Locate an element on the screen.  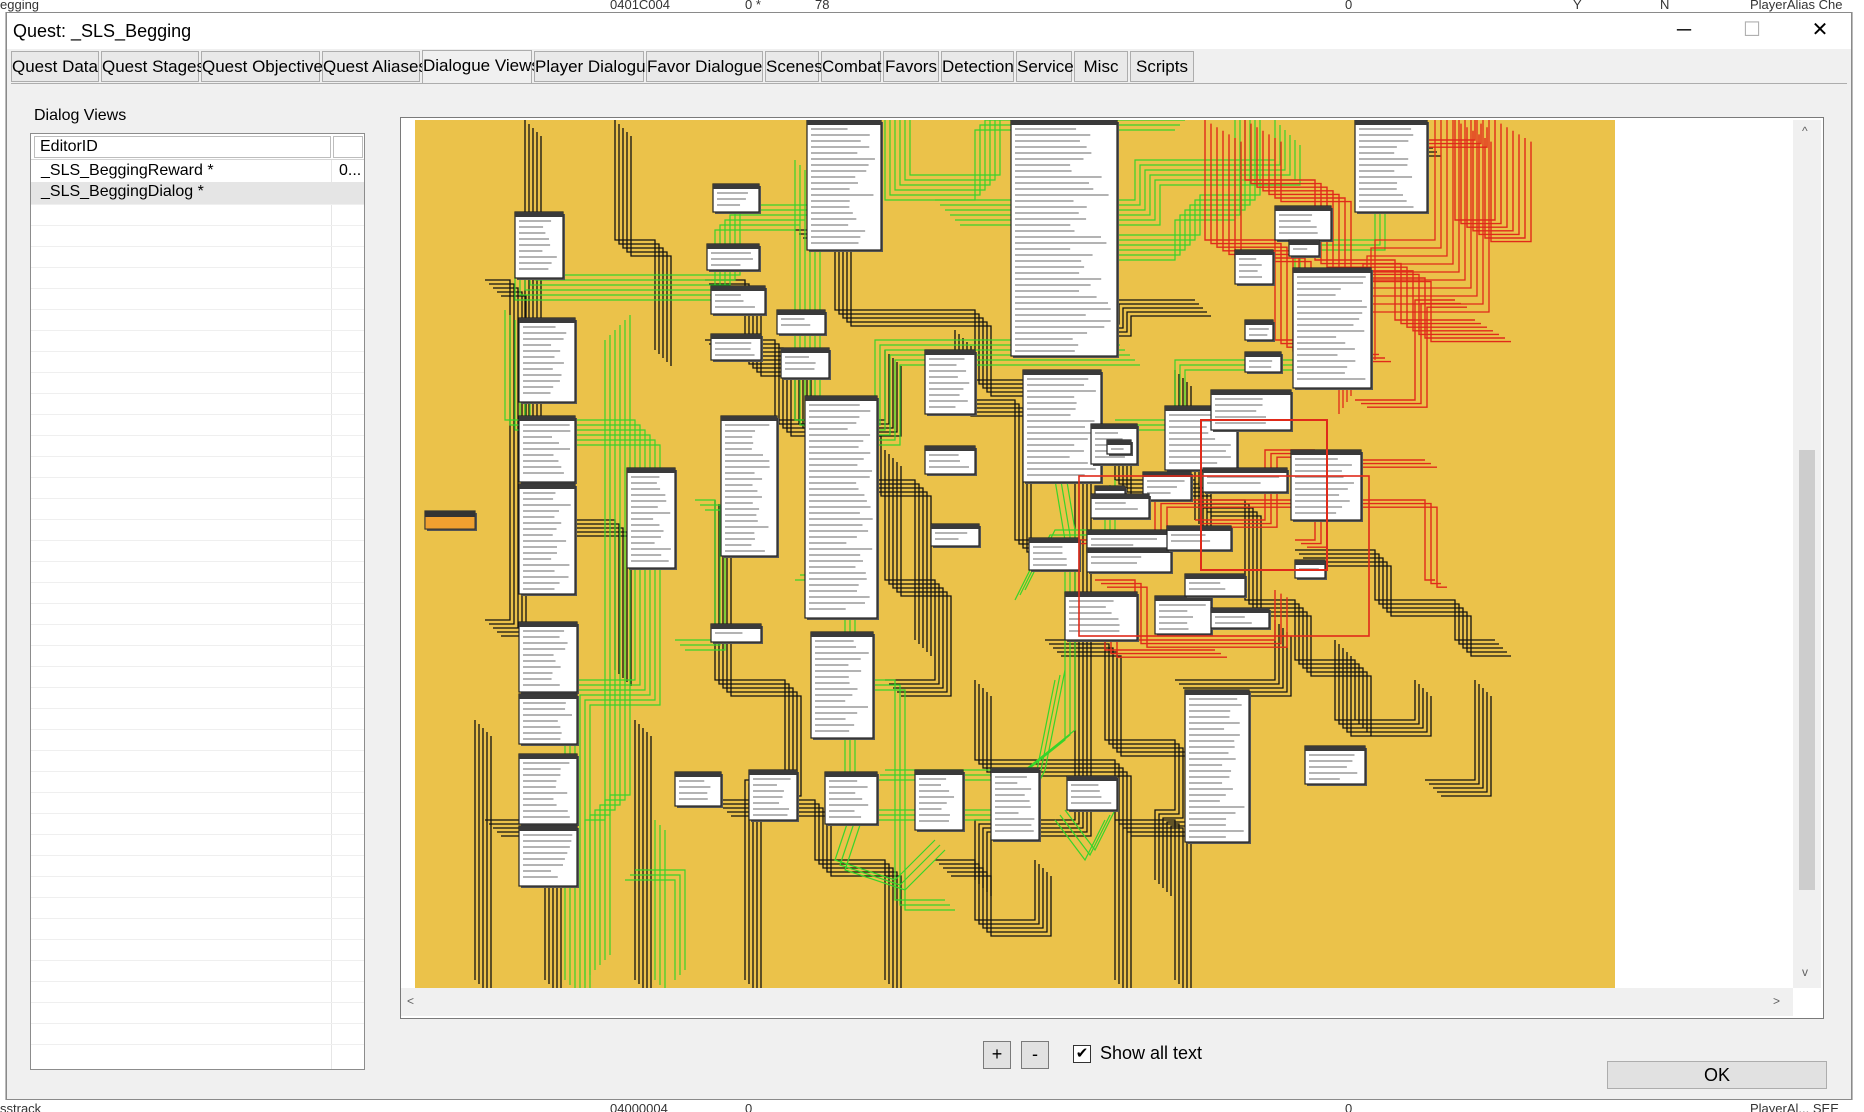
minimize-button: ─ is located at coordinates (1684, 31).